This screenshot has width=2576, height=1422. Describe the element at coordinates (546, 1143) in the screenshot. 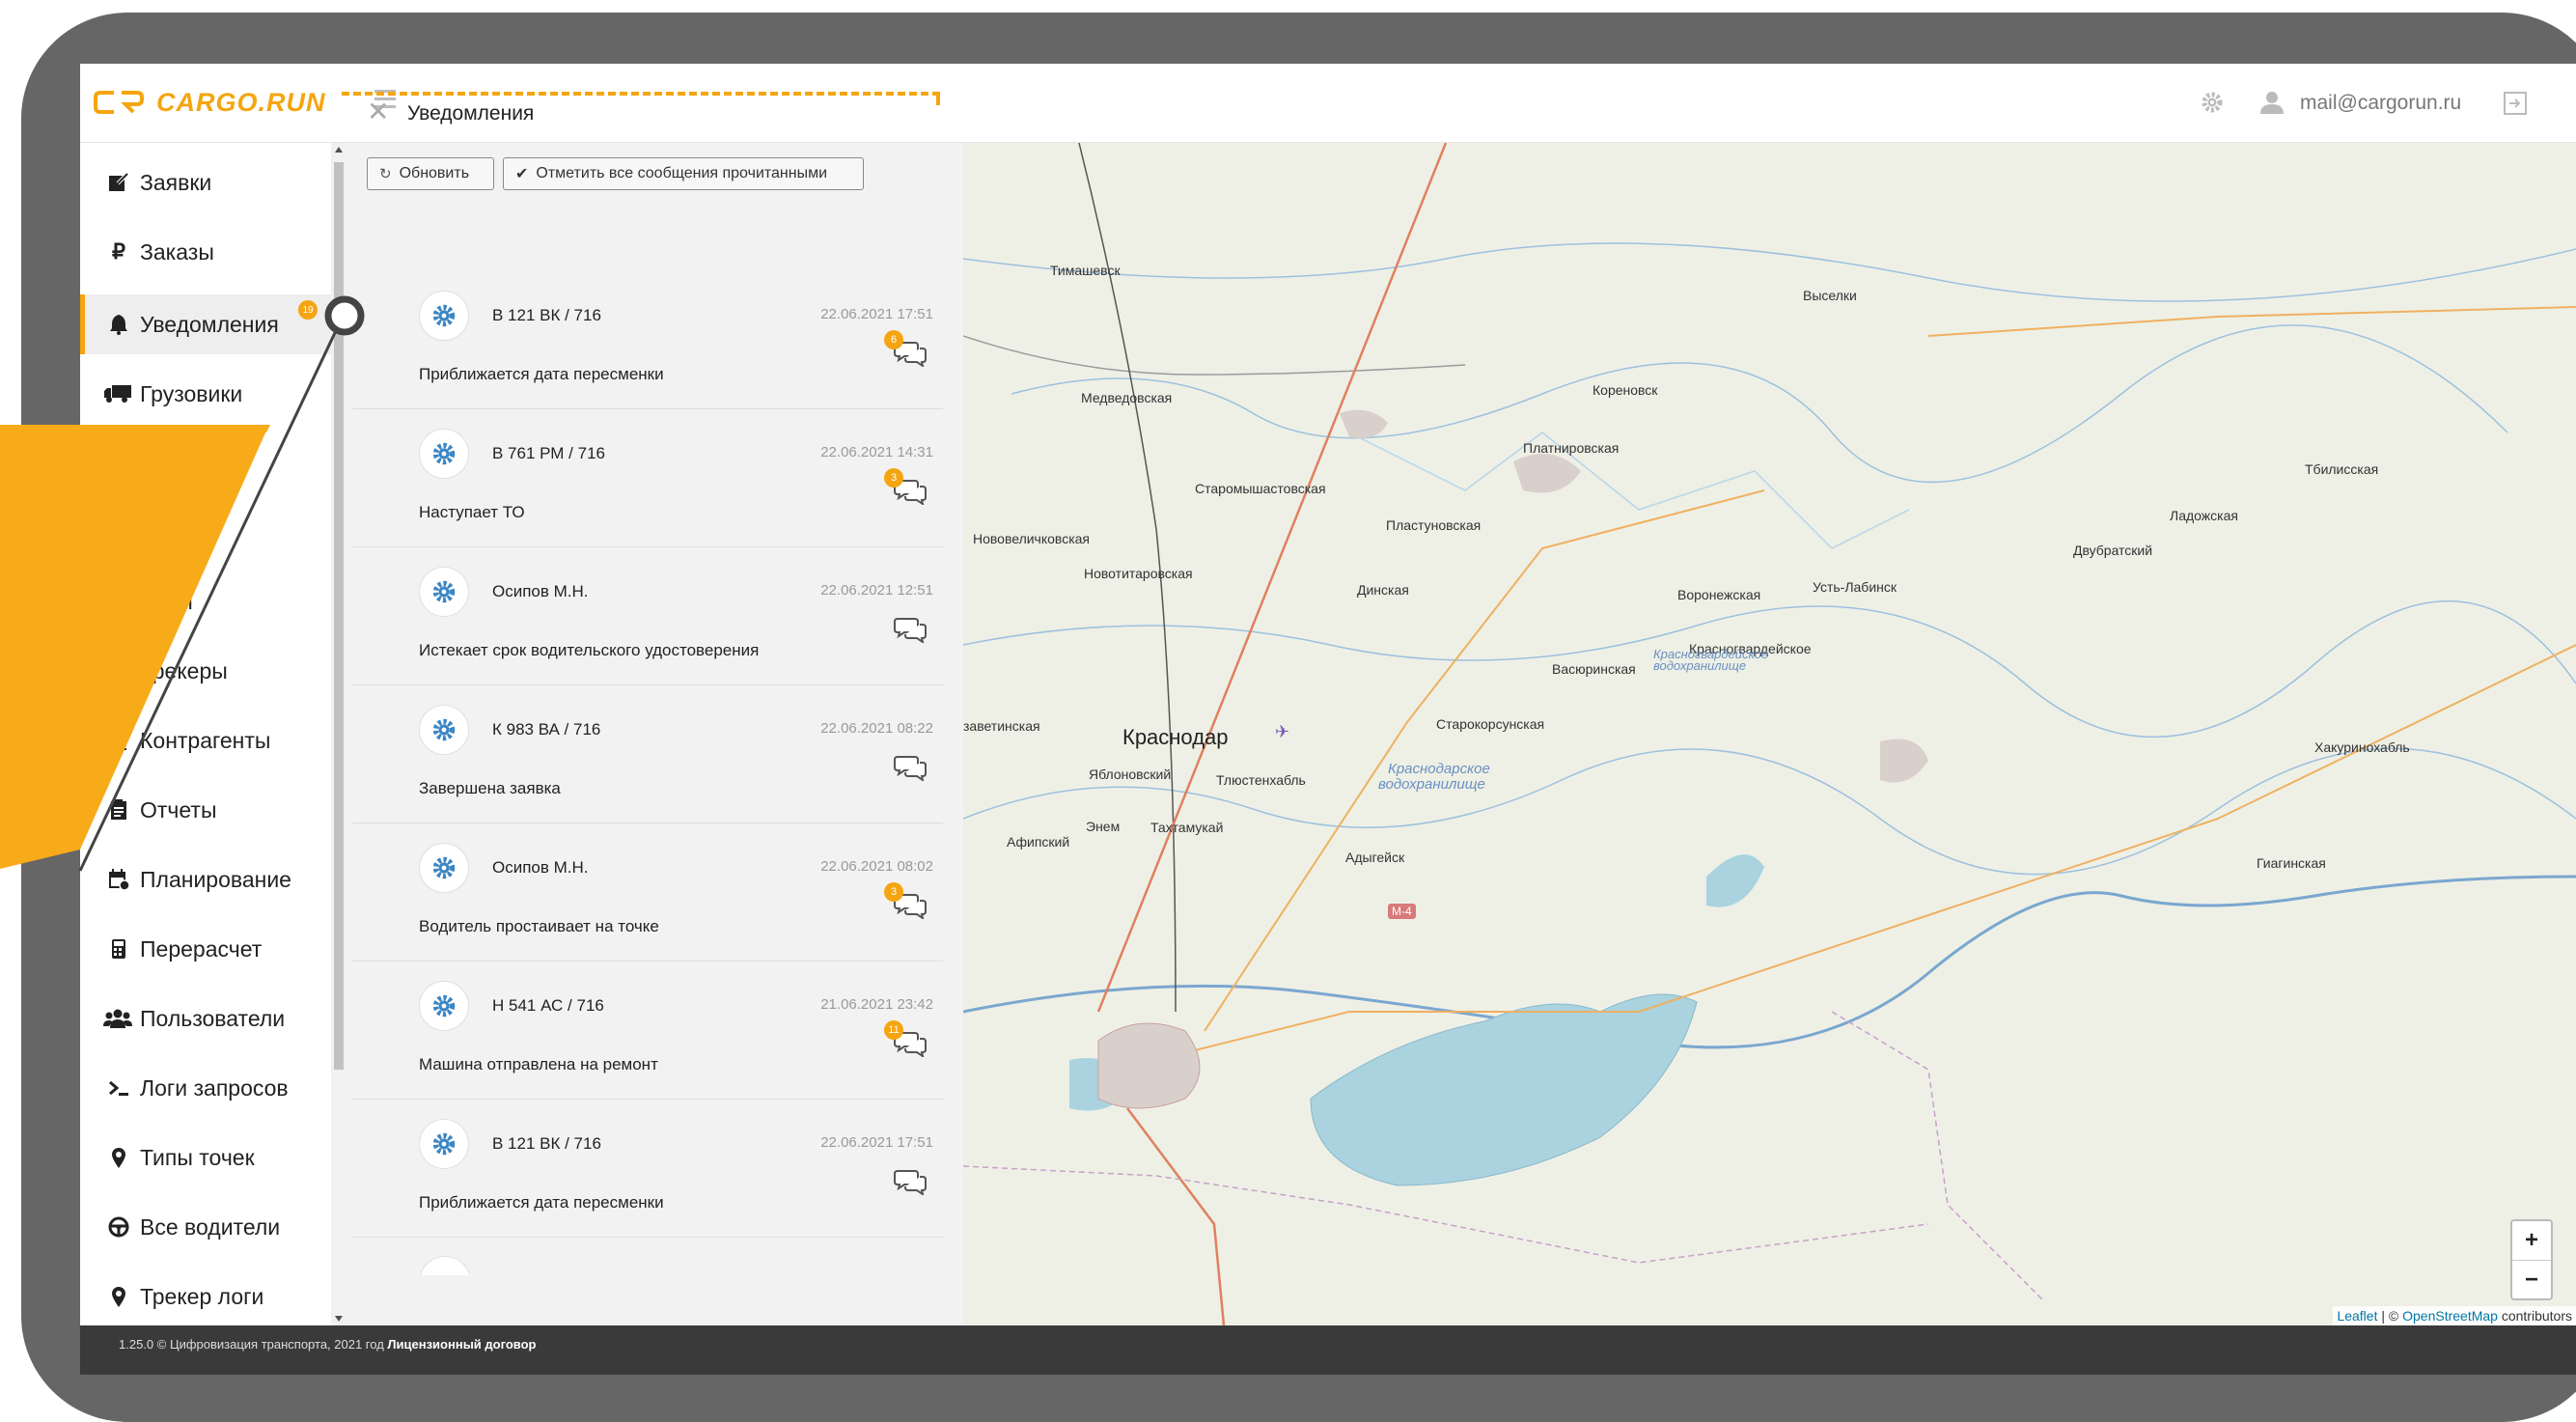

I see `notification-title: В 121 ВК / 716` at that location.